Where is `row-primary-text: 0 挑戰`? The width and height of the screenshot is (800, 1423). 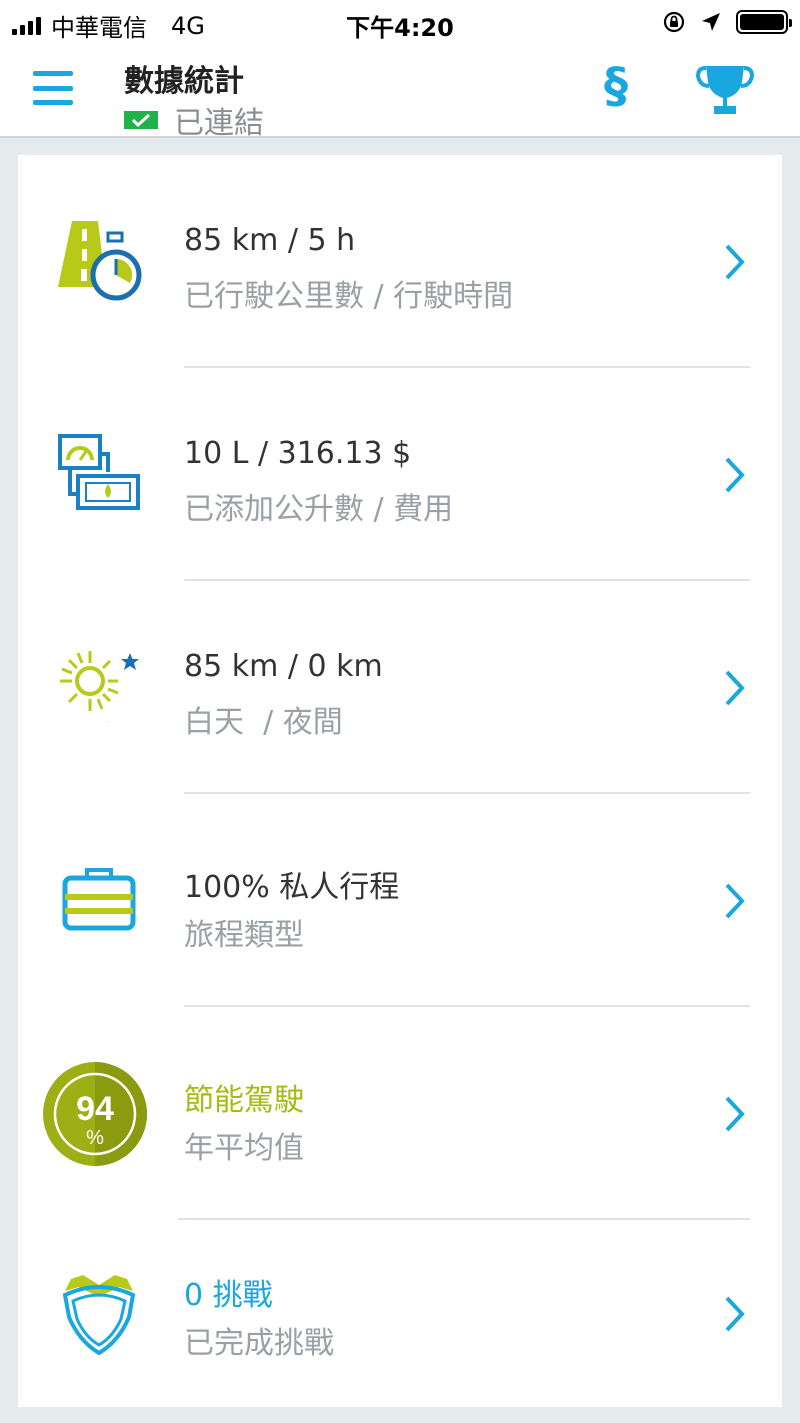 row-primary-text: 0 挑戰 is located at coordinates (228, 1295).